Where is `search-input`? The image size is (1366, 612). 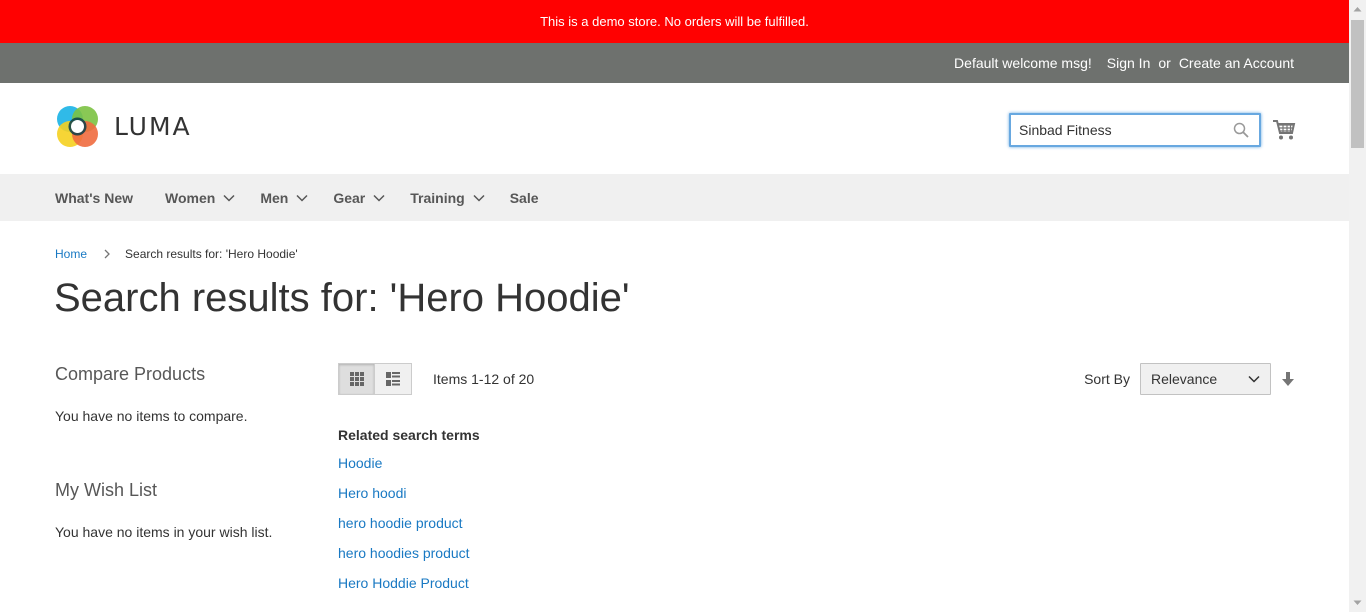
search-input is located at coordinates (1124, 130).